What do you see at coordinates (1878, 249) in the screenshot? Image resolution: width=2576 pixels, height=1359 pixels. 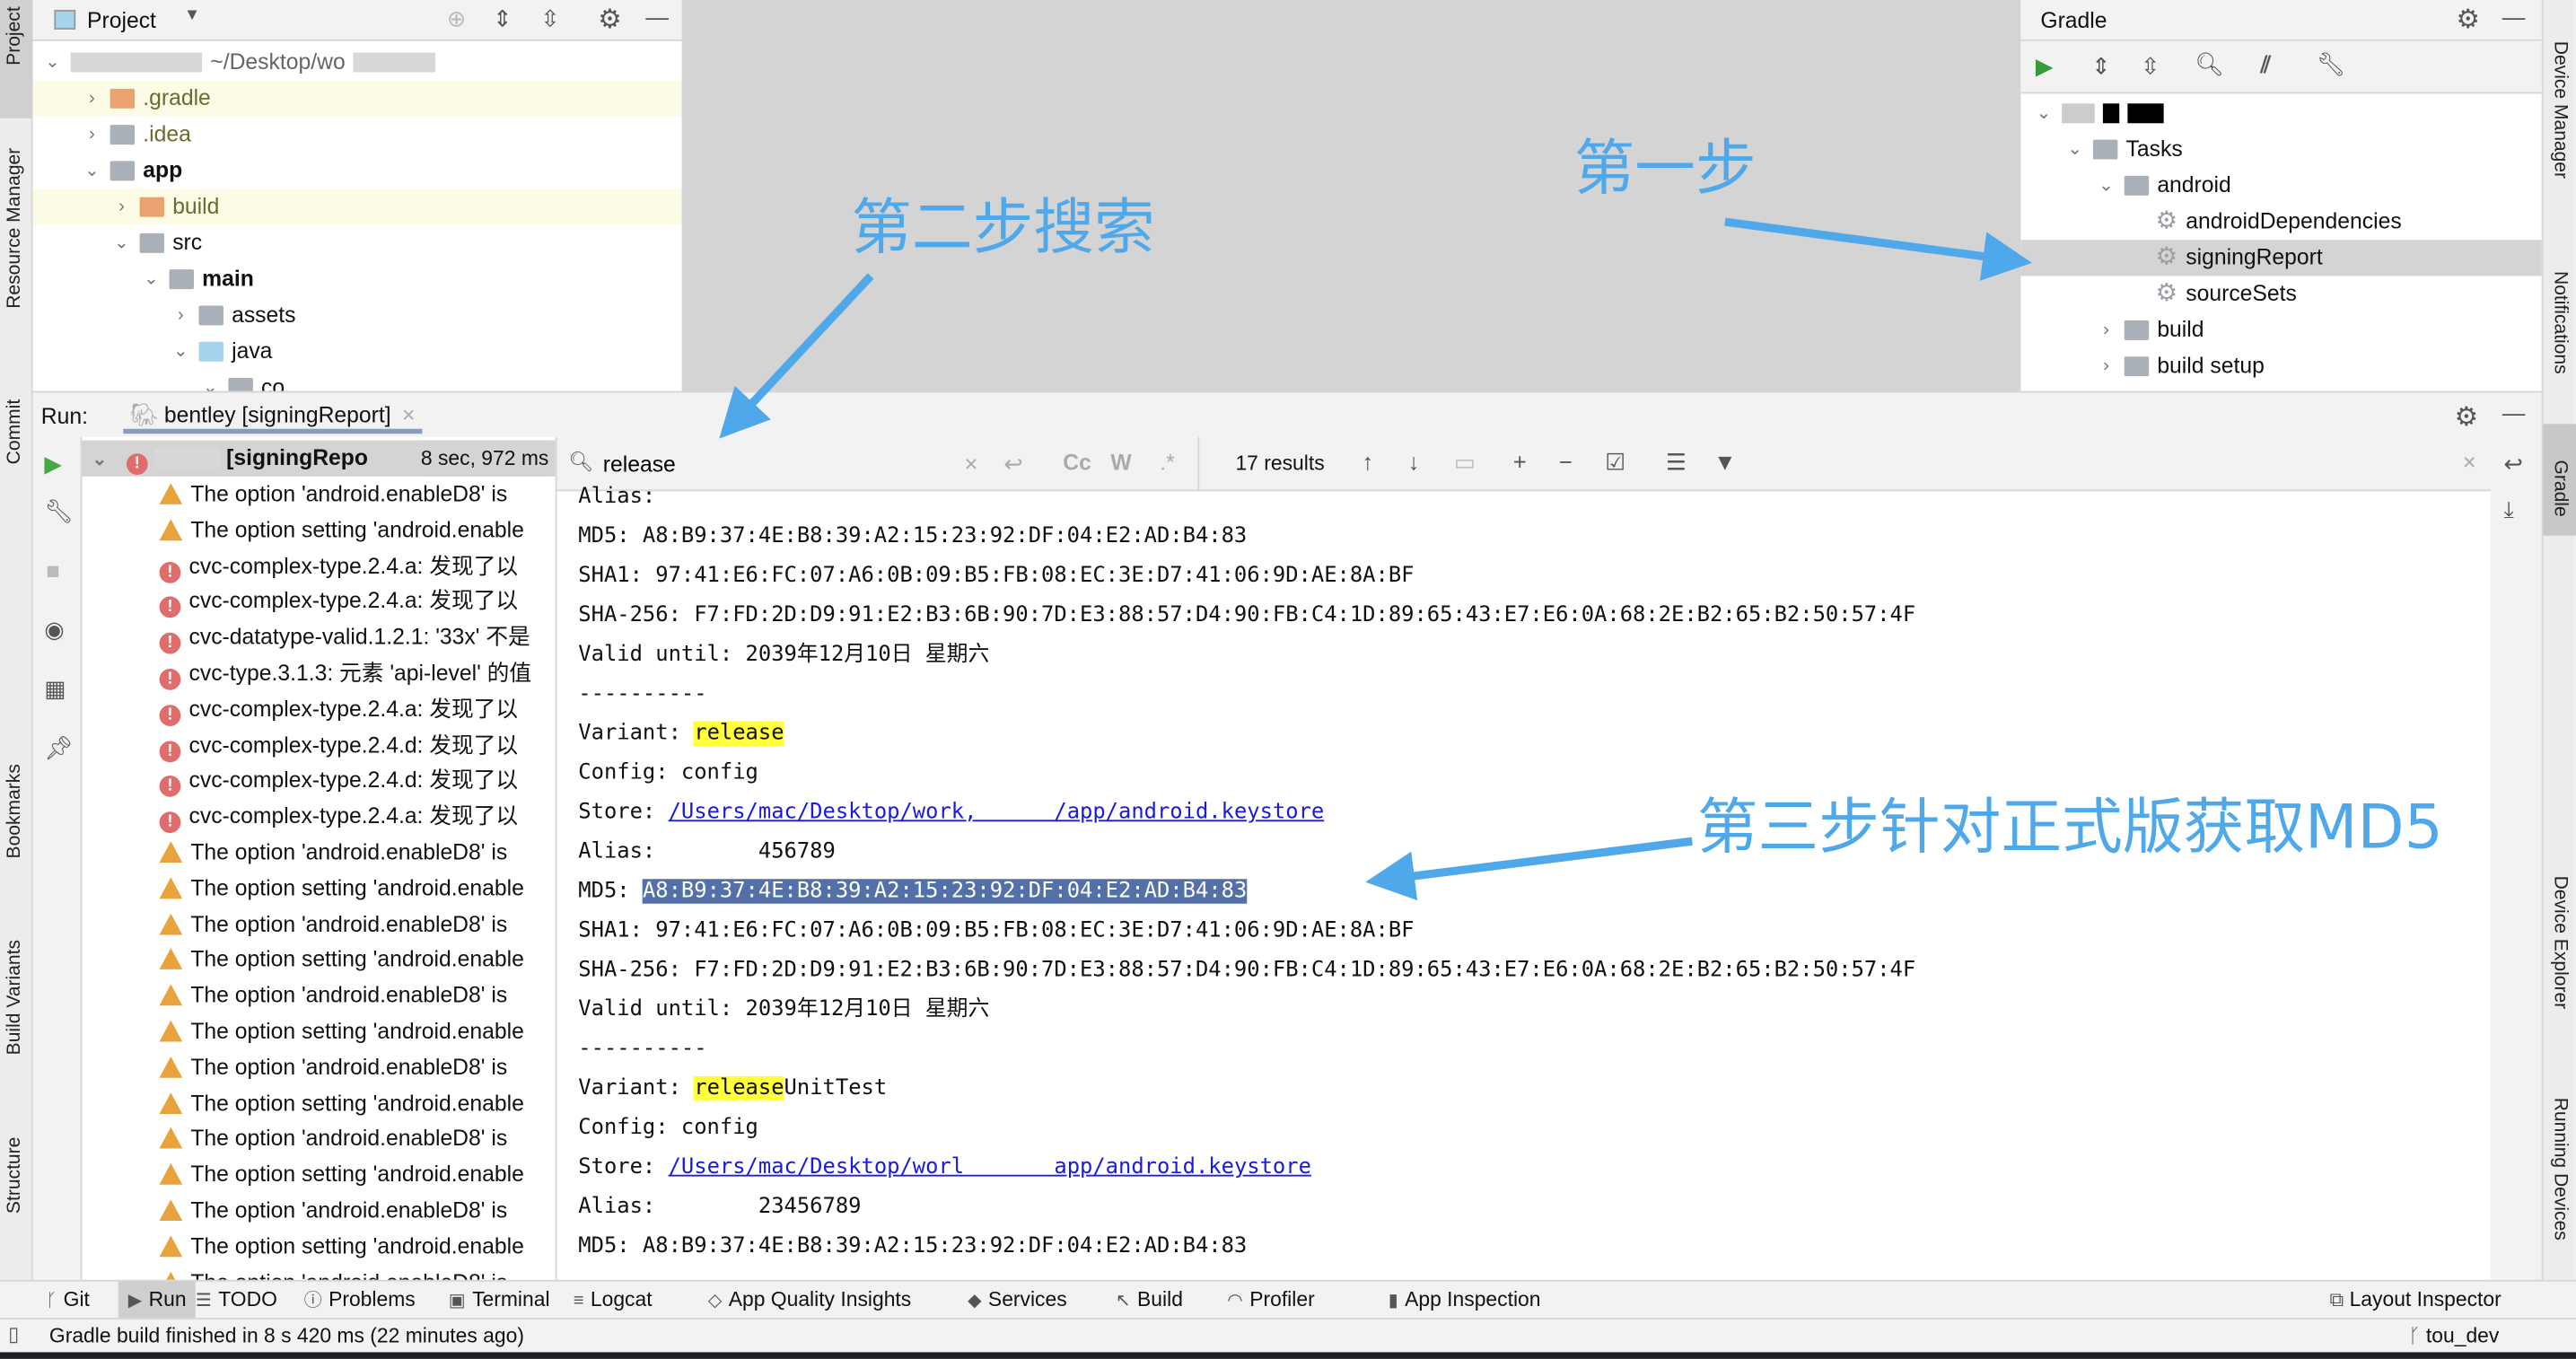 I see `arrow-step1` at bounding box center [1878, 249].